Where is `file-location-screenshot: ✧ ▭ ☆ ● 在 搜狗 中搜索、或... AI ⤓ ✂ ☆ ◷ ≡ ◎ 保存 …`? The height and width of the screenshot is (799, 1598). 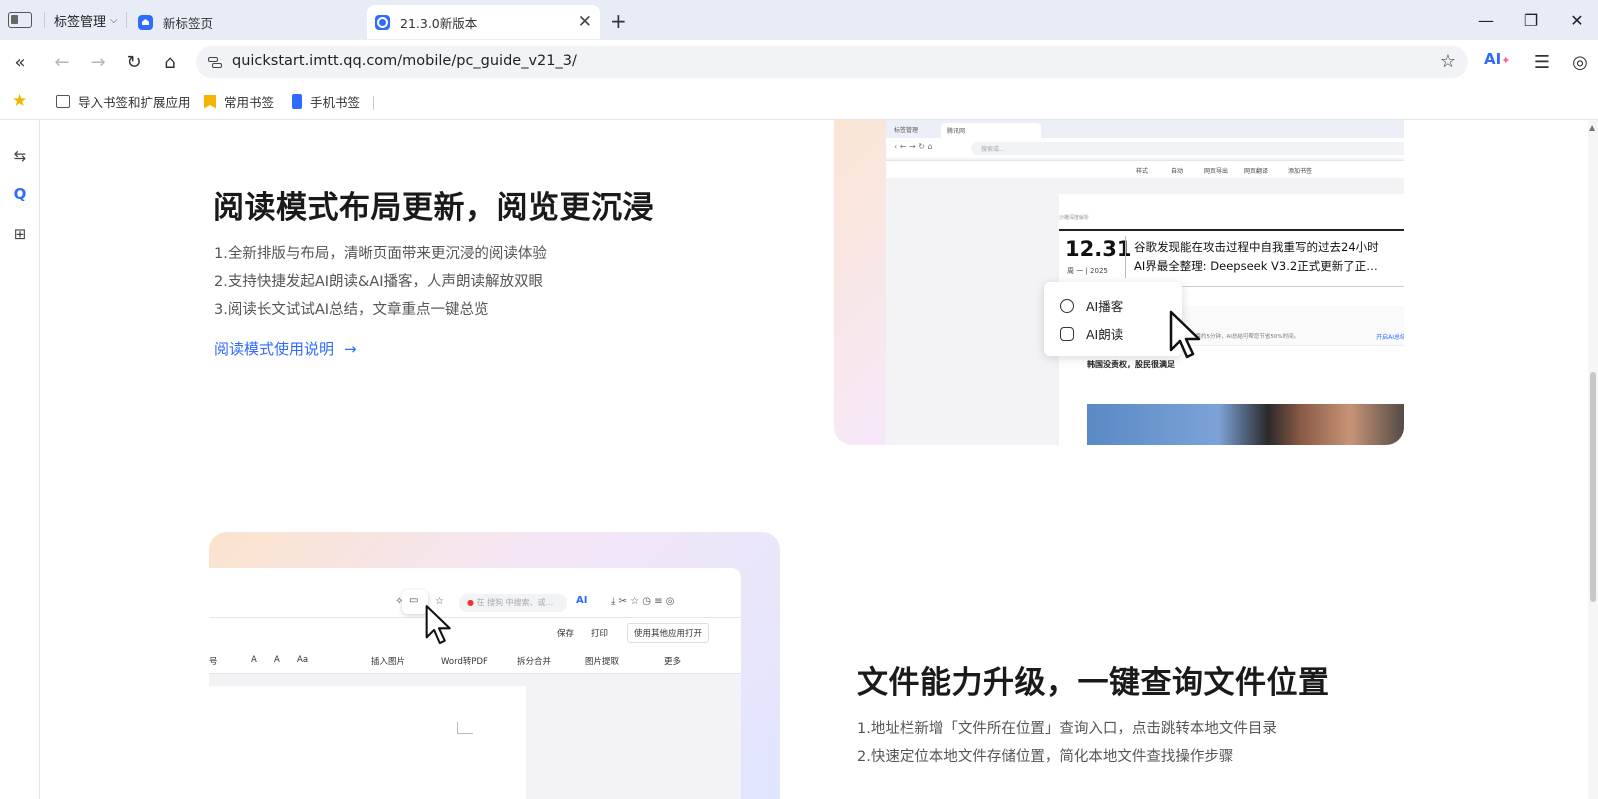 file-location-screenshot: ✧ ▭ ☆ ● 在 搜狗 中搜索、或... AI ⤓ ✂ ☆ ◷ ≡ ◎ 保存 … is located at coordinates (494, 665).